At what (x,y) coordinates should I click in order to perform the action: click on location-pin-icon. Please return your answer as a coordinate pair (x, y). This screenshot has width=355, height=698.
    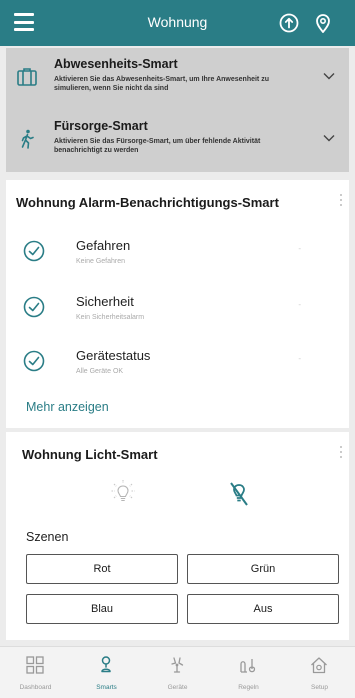
    Looking at the image, I should click on (323, 23).